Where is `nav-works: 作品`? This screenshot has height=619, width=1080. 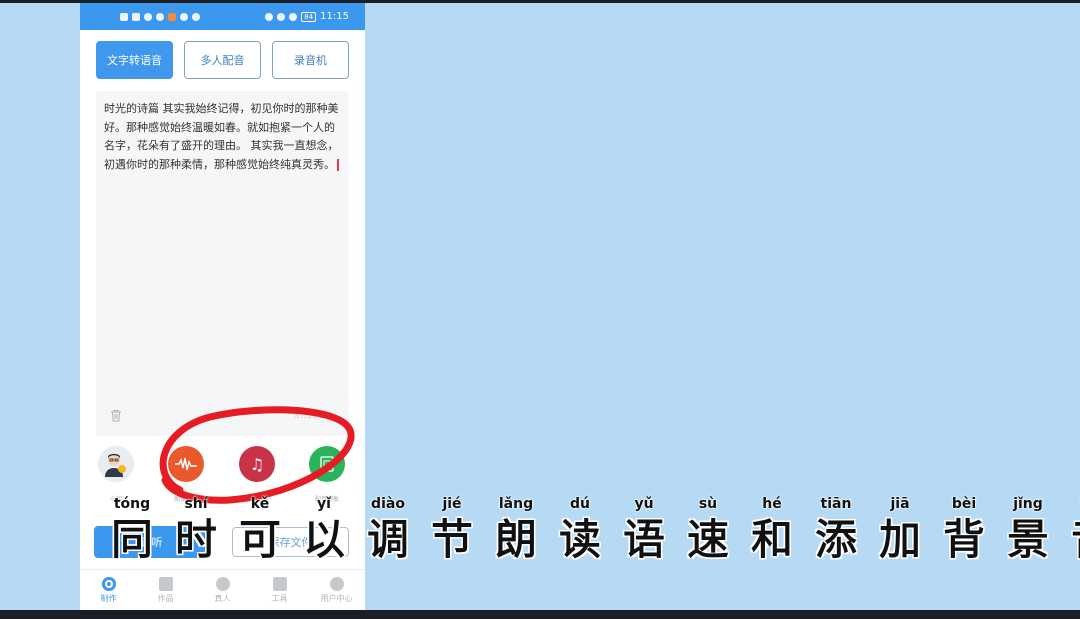
nav-works: 作品 is located at coordinates (165, 590).